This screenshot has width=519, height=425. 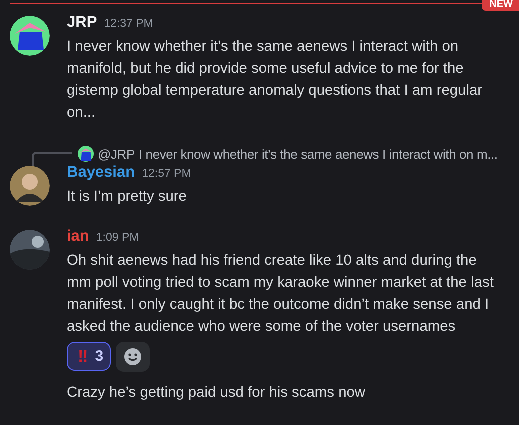 What do you see at coordinates (116, 154) in the screenshot?
I see `reply-author: @JRP` at bounding box center [116, 154].